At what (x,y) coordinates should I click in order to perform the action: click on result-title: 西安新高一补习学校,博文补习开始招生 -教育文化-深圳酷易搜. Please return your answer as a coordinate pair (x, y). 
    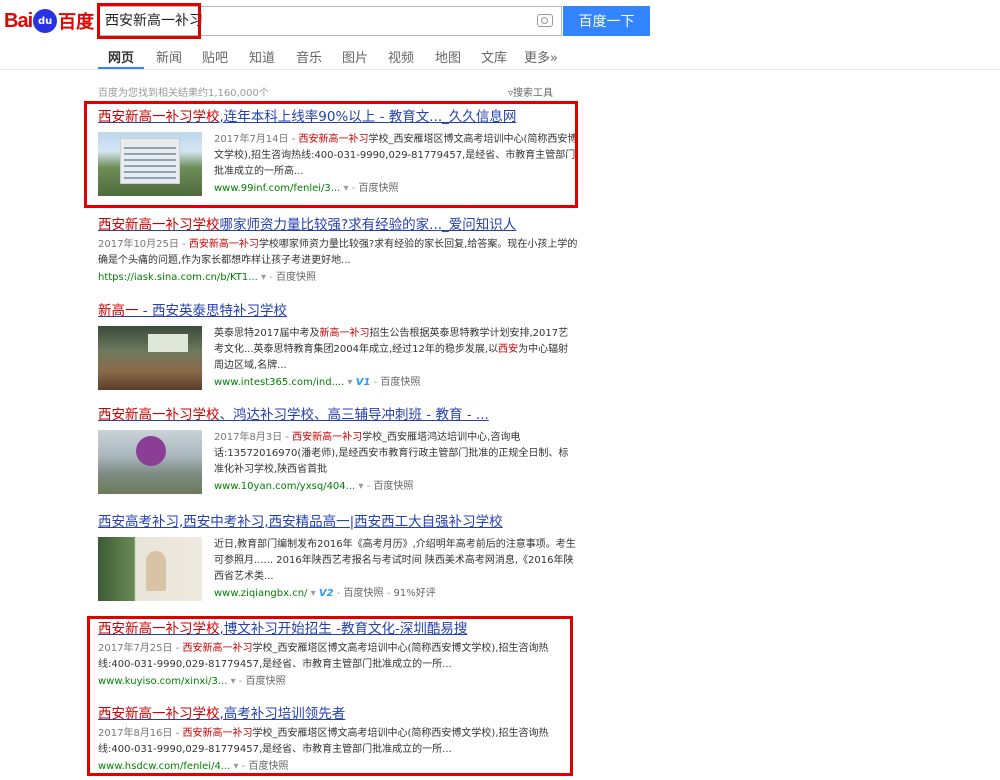
    Looking at the image, I should click on (338, 629).